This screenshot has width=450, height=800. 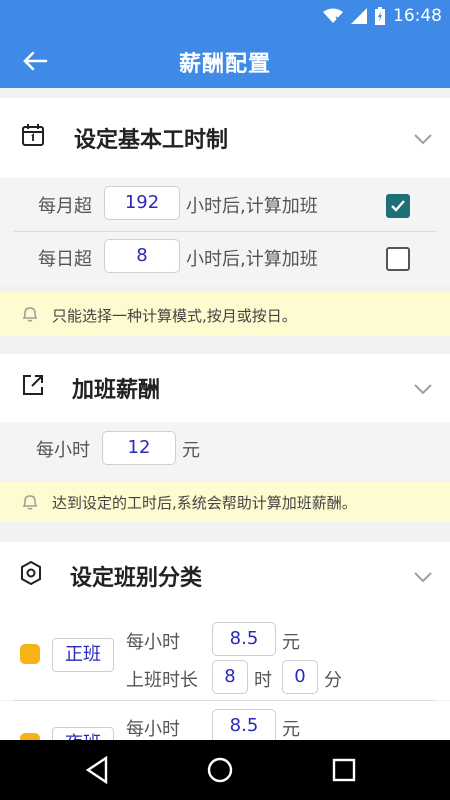 What do you see at coordinates (98, 770) in the screenshot?
I see `back-triangle-icon` at bounding box center [98, 770].